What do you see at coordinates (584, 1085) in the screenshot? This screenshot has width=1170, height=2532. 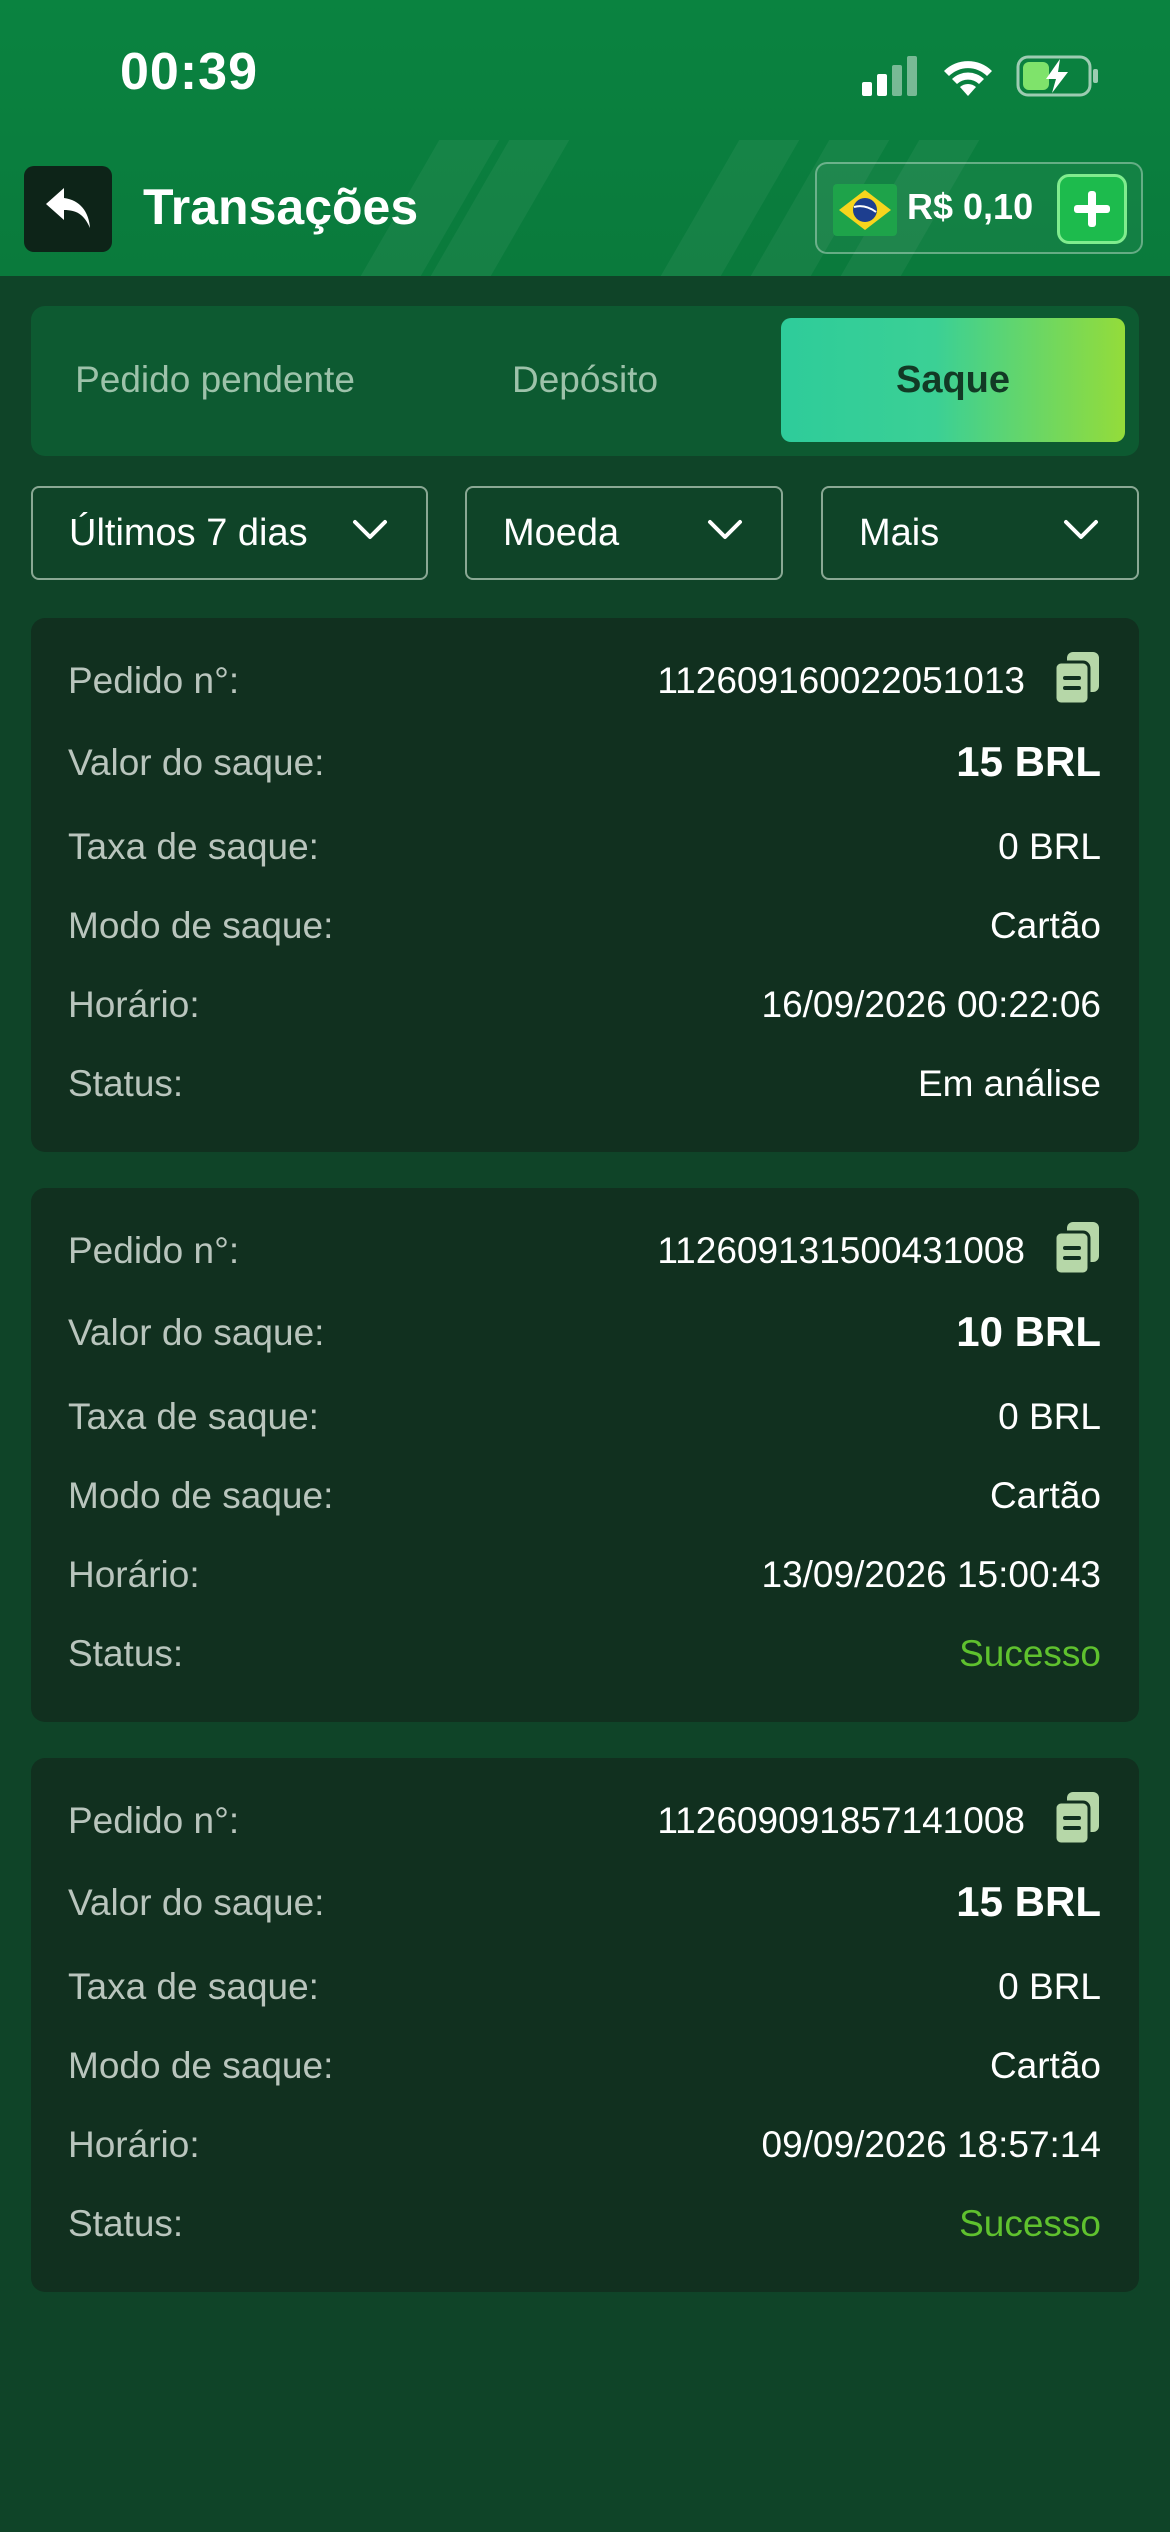 I see `status-row: Status: Em análise` at bounding box center [584, 1085].